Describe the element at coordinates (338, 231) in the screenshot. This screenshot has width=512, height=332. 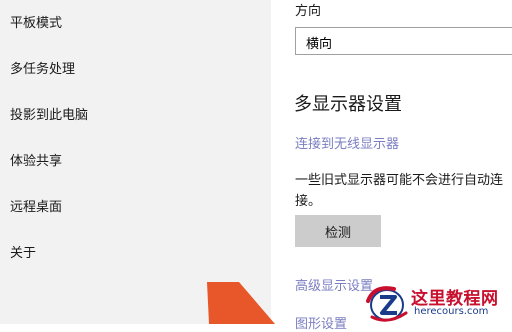
I see `detect-button: 检测` at that location.